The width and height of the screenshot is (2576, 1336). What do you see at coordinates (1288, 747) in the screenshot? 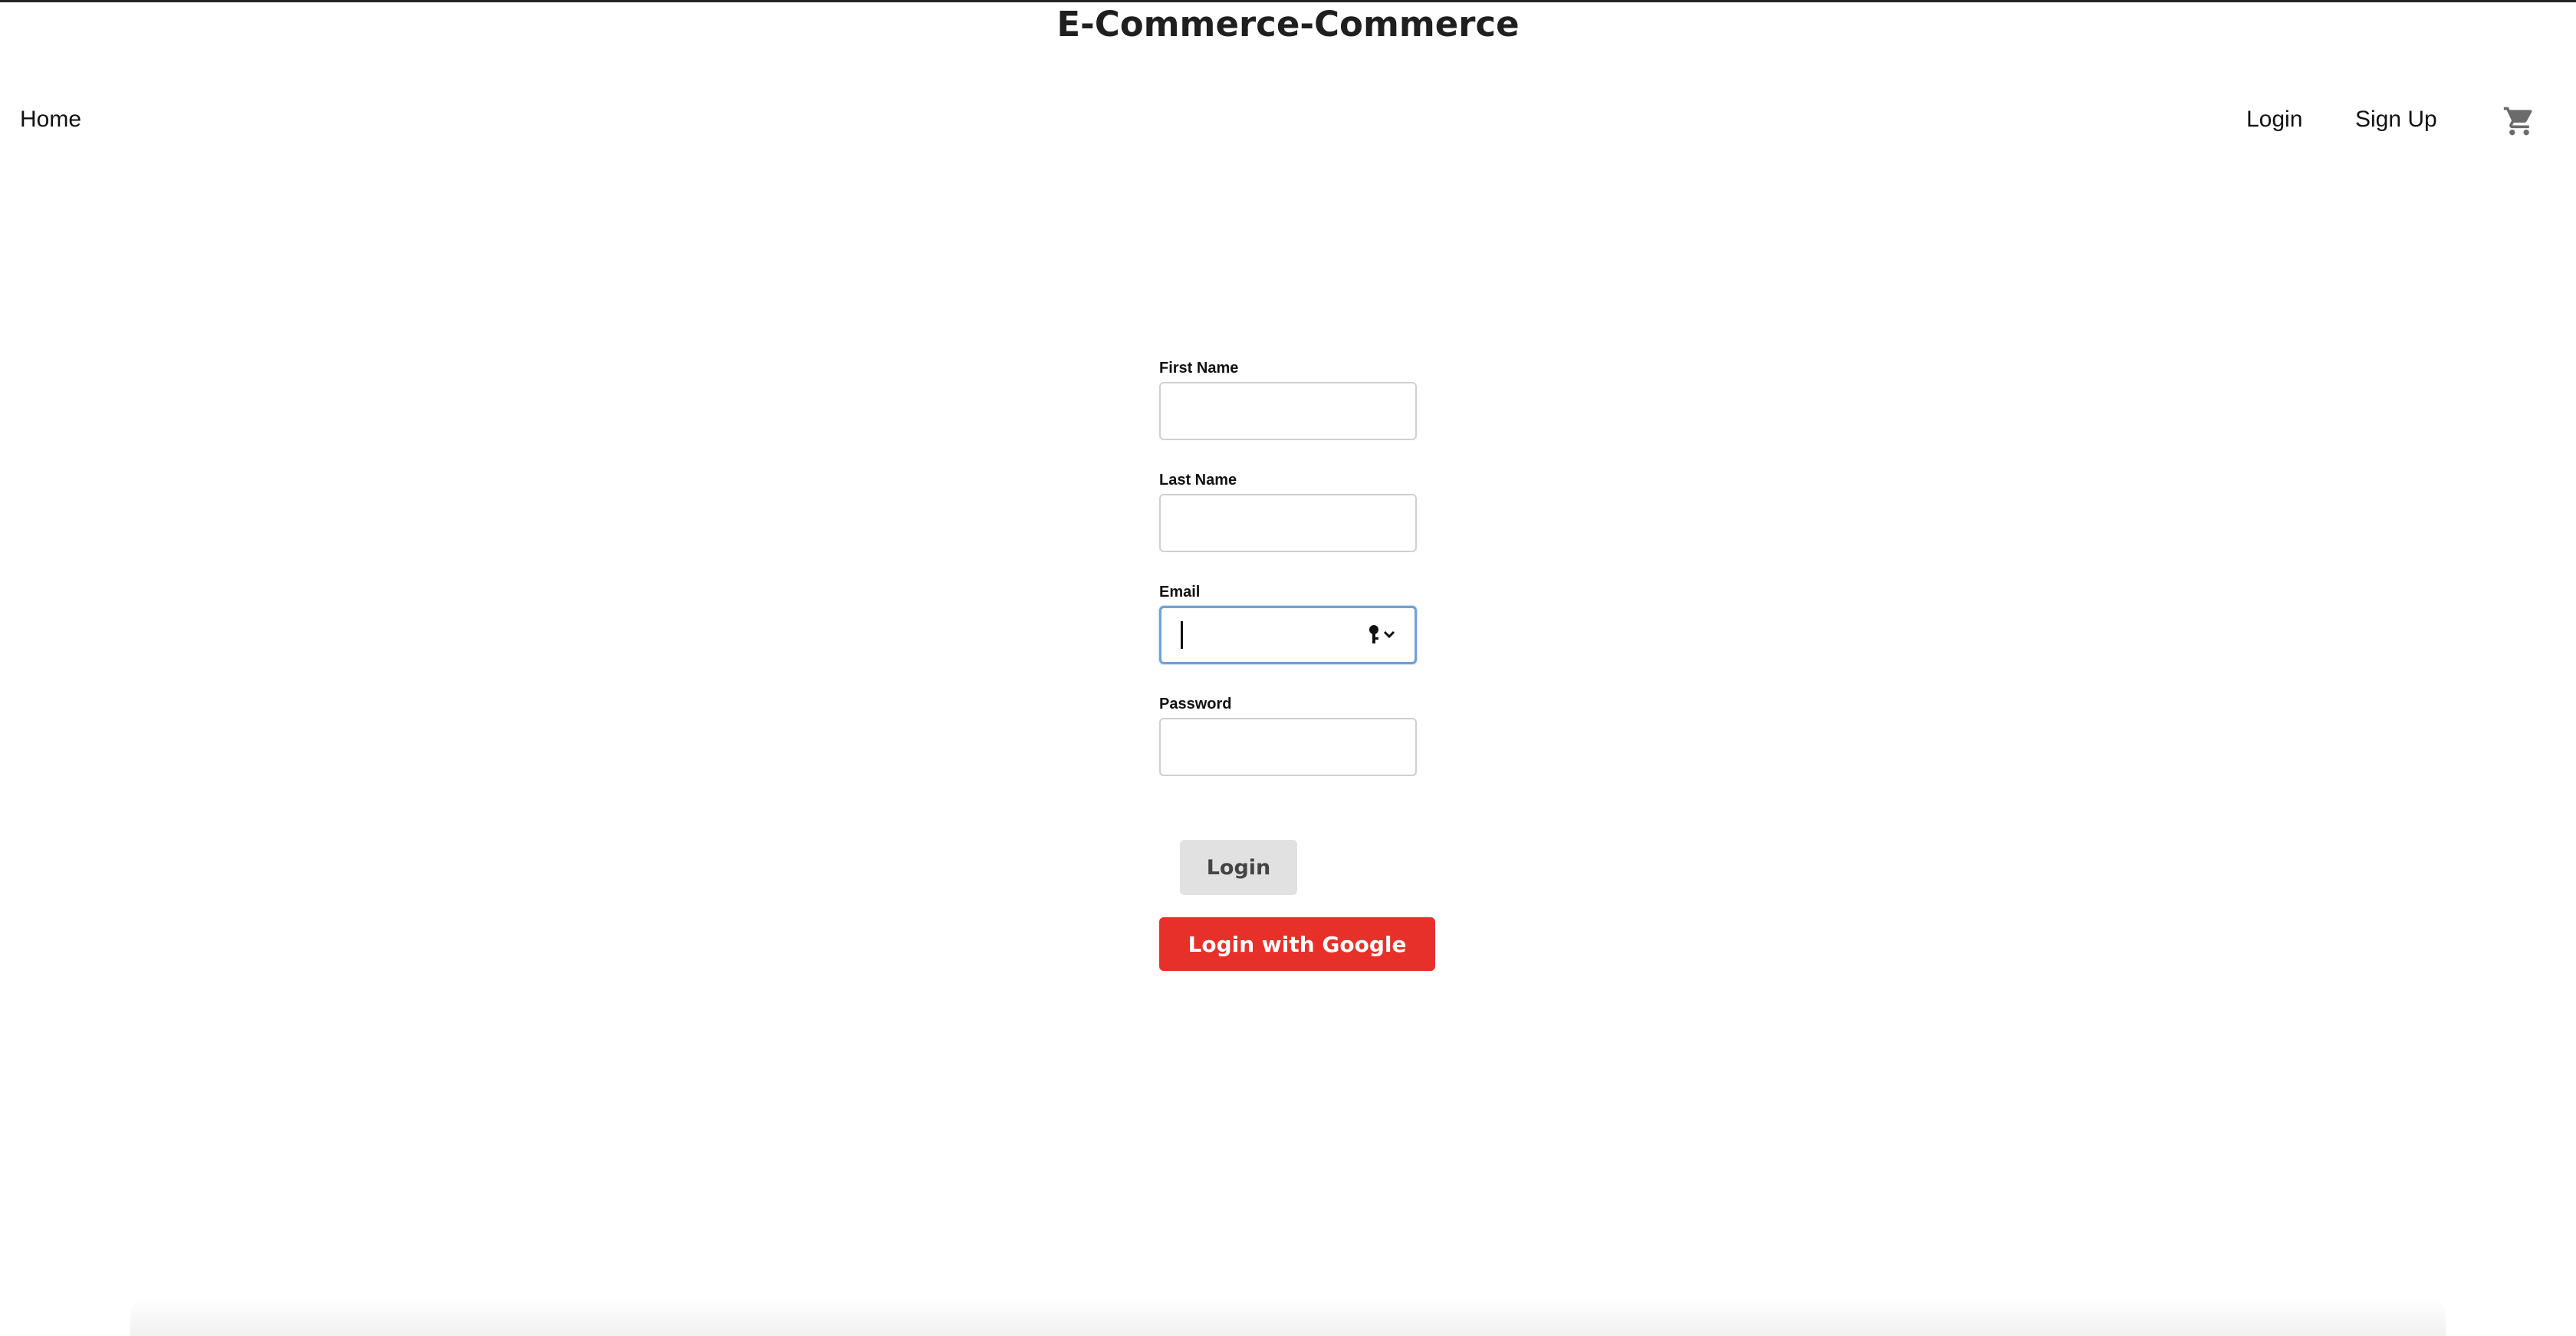
I see `password-input` at bounding box center [1288, 747].